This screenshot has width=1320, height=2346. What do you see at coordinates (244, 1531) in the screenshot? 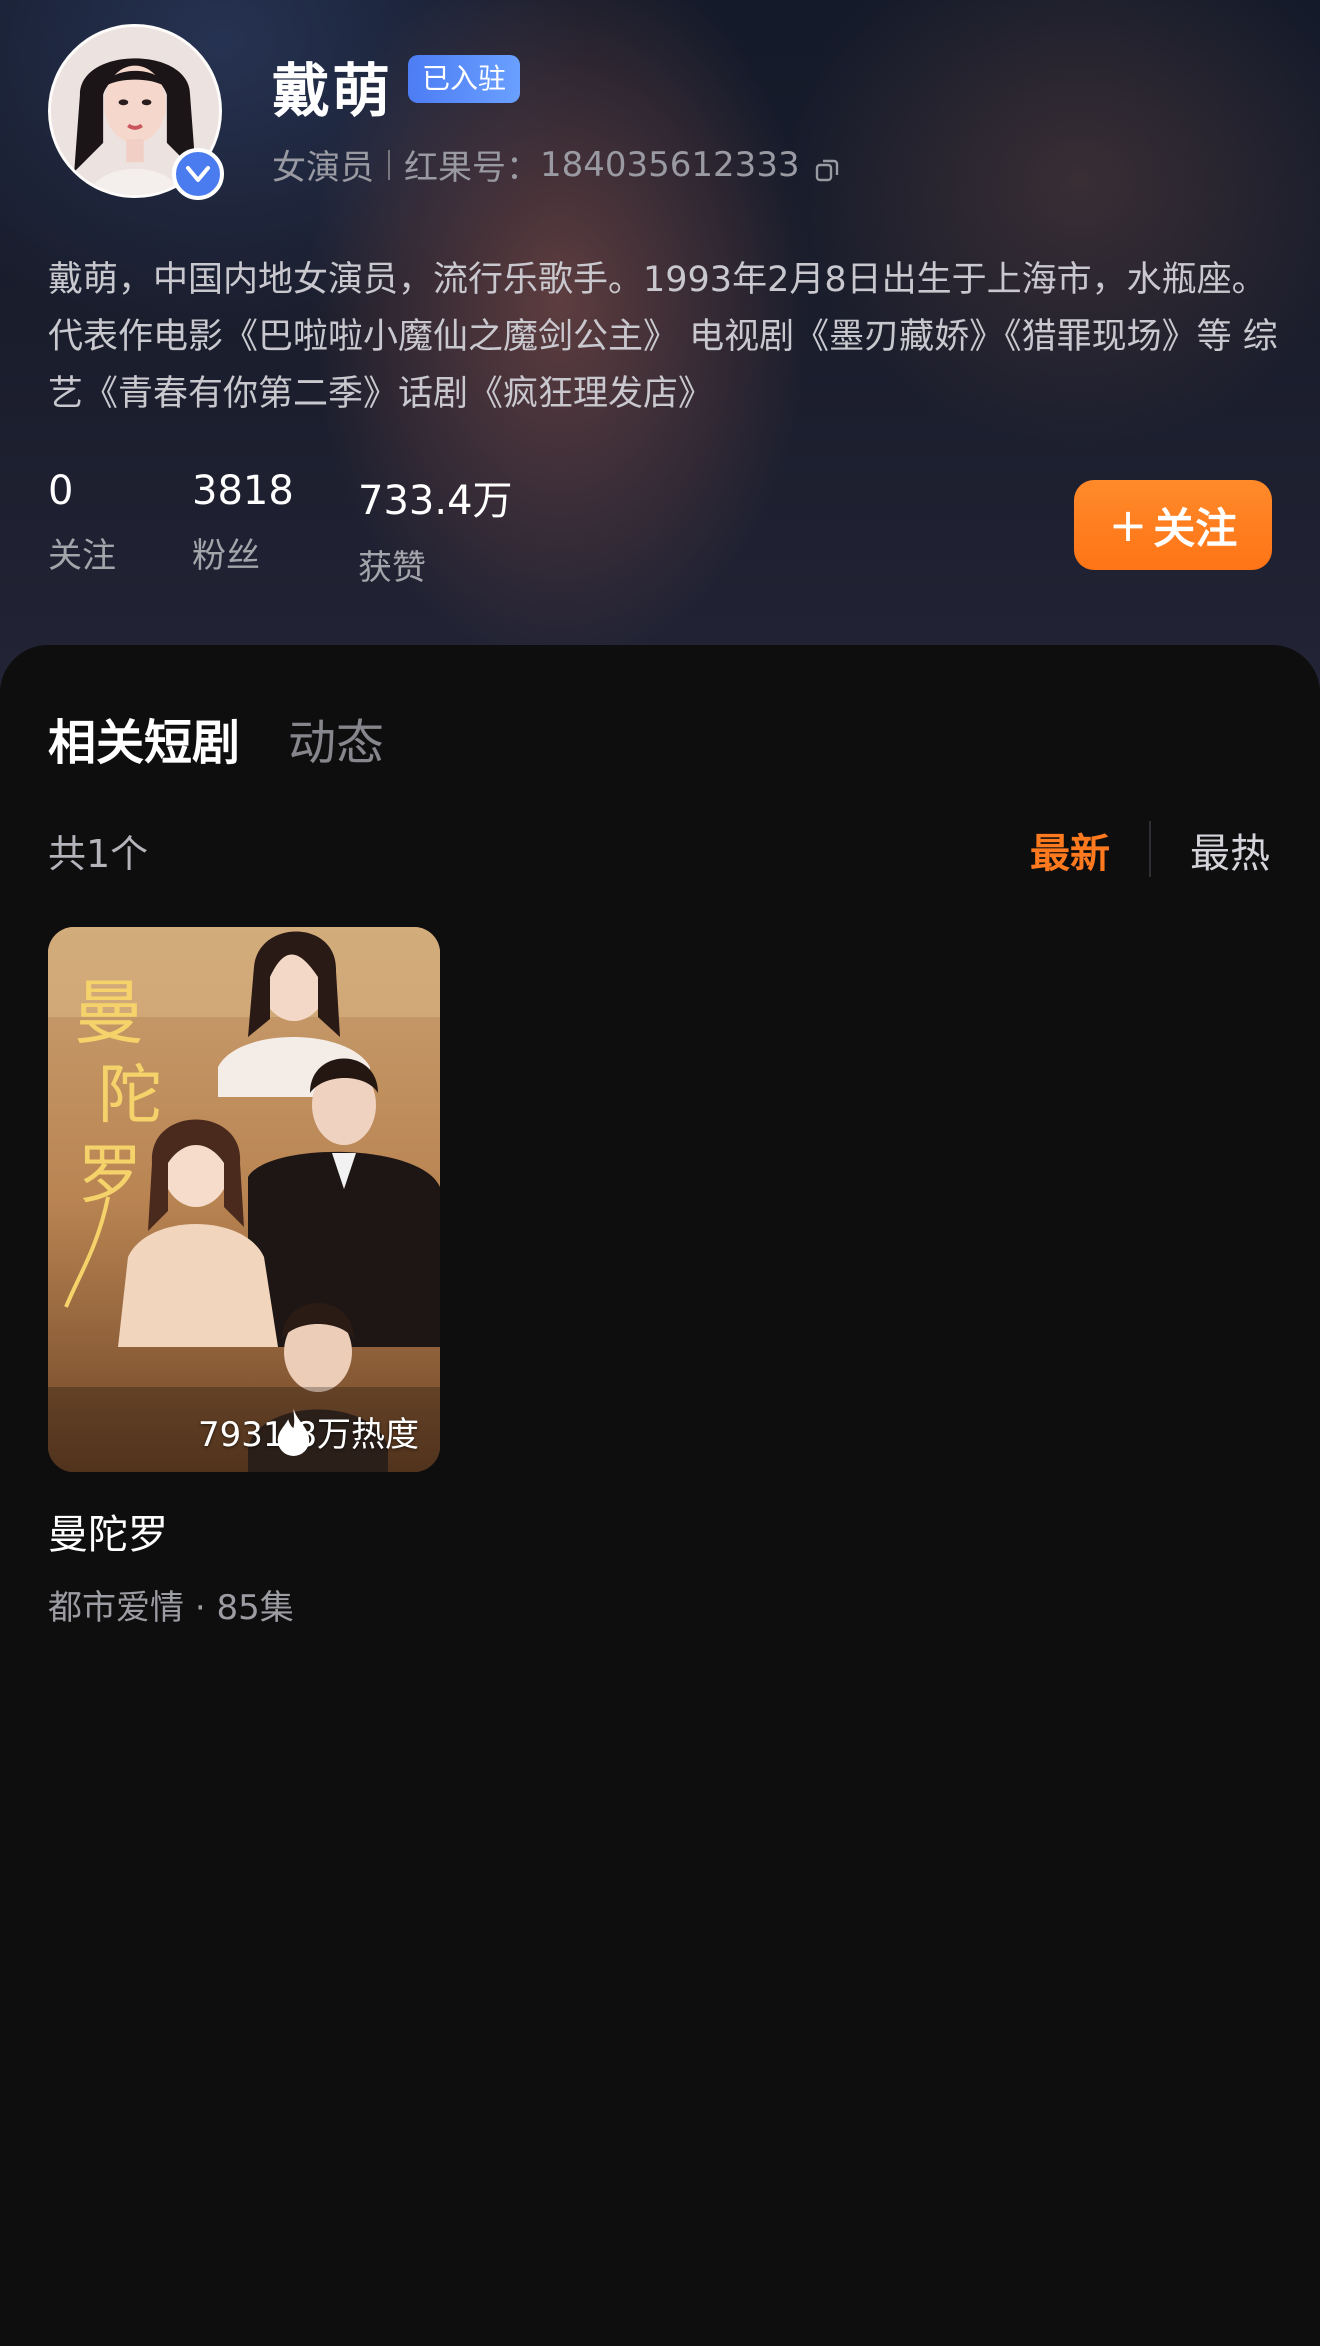
I see `drama-title: 曼陀罗` at bounding box center [244, 1531].